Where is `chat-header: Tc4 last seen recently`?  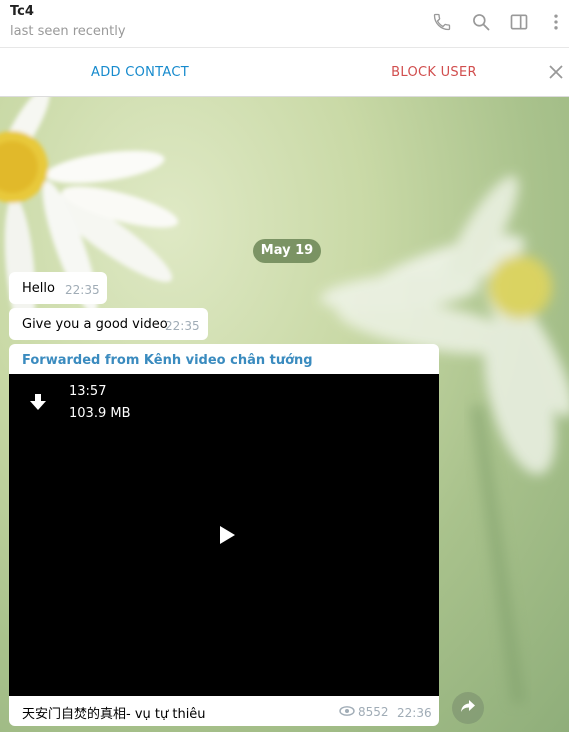 chat-header: Tc4 last seen recently is located at coordinates (284, 24).